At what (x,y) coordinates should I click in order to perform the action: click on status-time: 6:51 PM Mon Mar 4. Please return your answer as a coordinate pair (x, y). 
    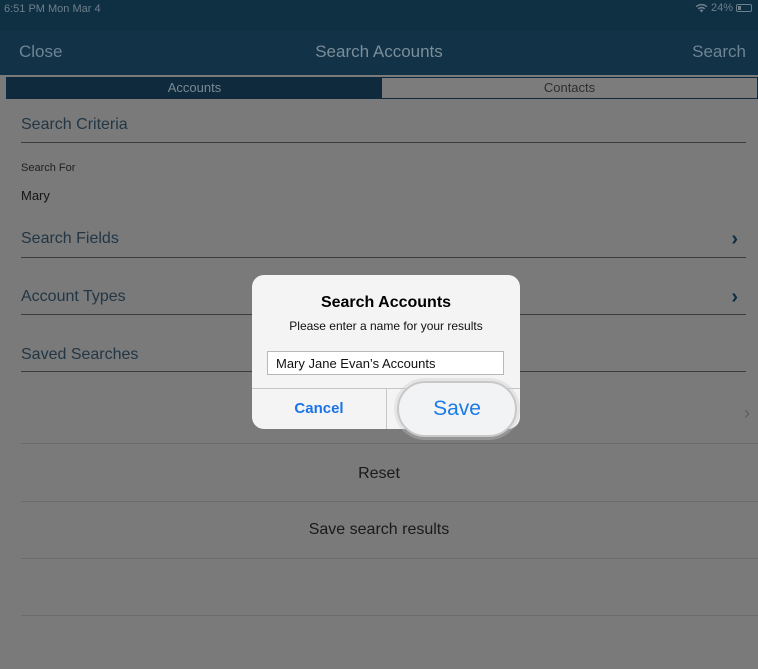
    Looking at the image, I should click on (52, 9).